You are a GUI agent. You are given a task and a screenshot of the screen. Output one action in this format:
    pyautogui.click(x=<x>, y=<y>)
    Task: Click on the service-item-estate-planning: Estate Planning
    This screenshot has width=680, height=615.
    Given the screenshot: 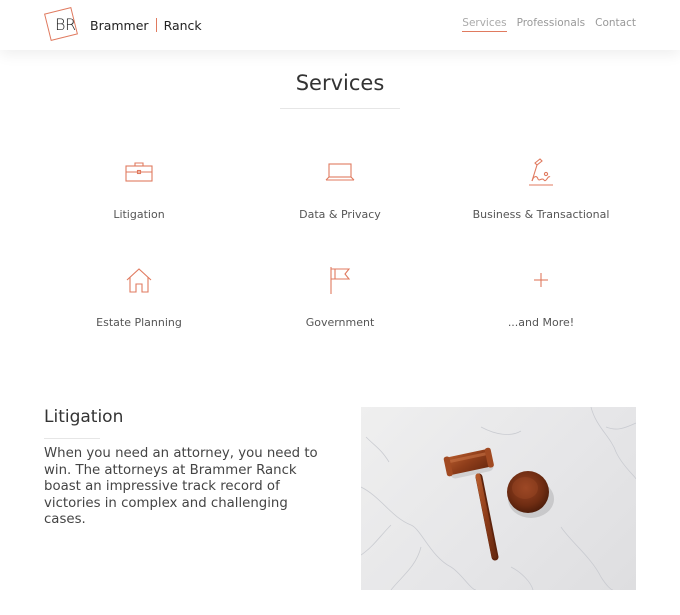 What is the action you would take?
    pyautogui.click(x=139, y=296)
    